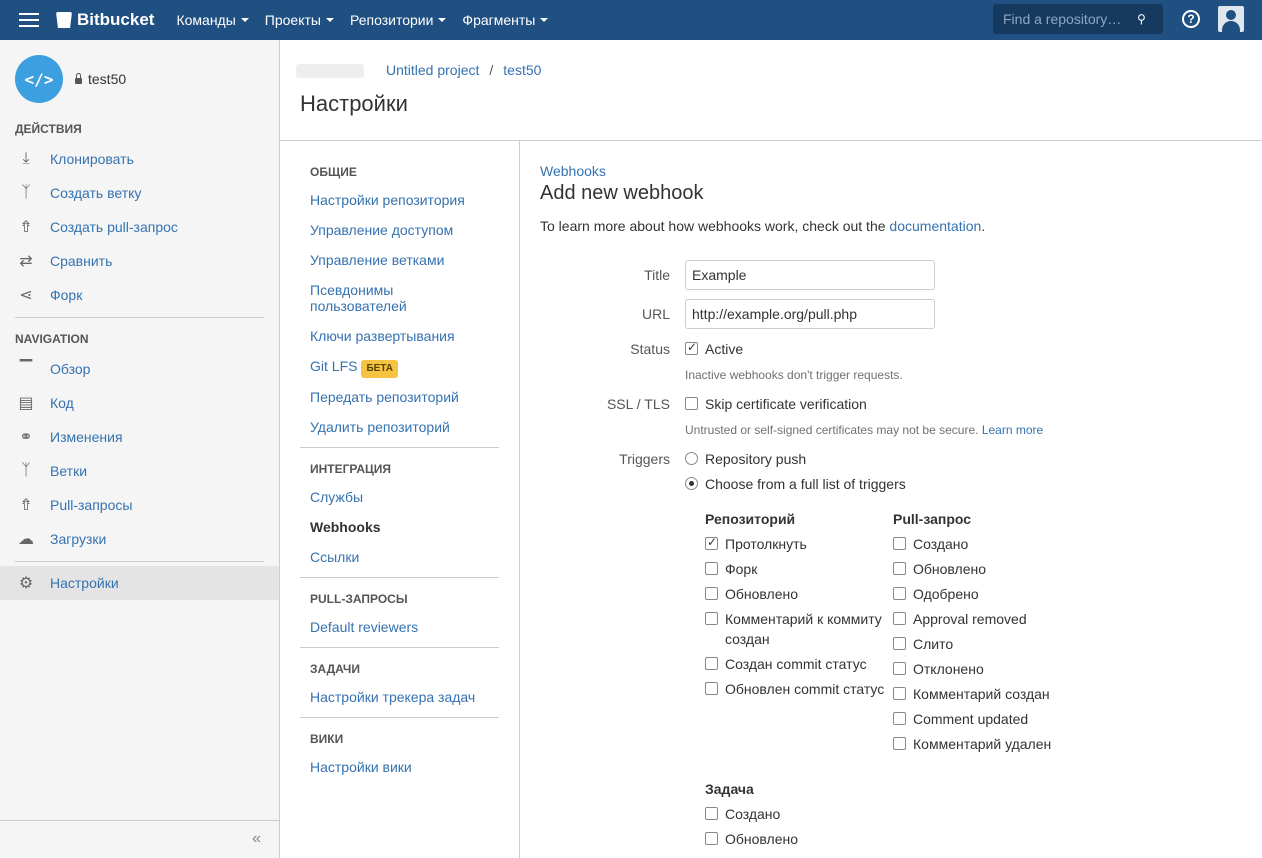  Describe the element at coordinates (69, 471) in the screenshot. I see `sidebar-item-label: Ветки` at that location.